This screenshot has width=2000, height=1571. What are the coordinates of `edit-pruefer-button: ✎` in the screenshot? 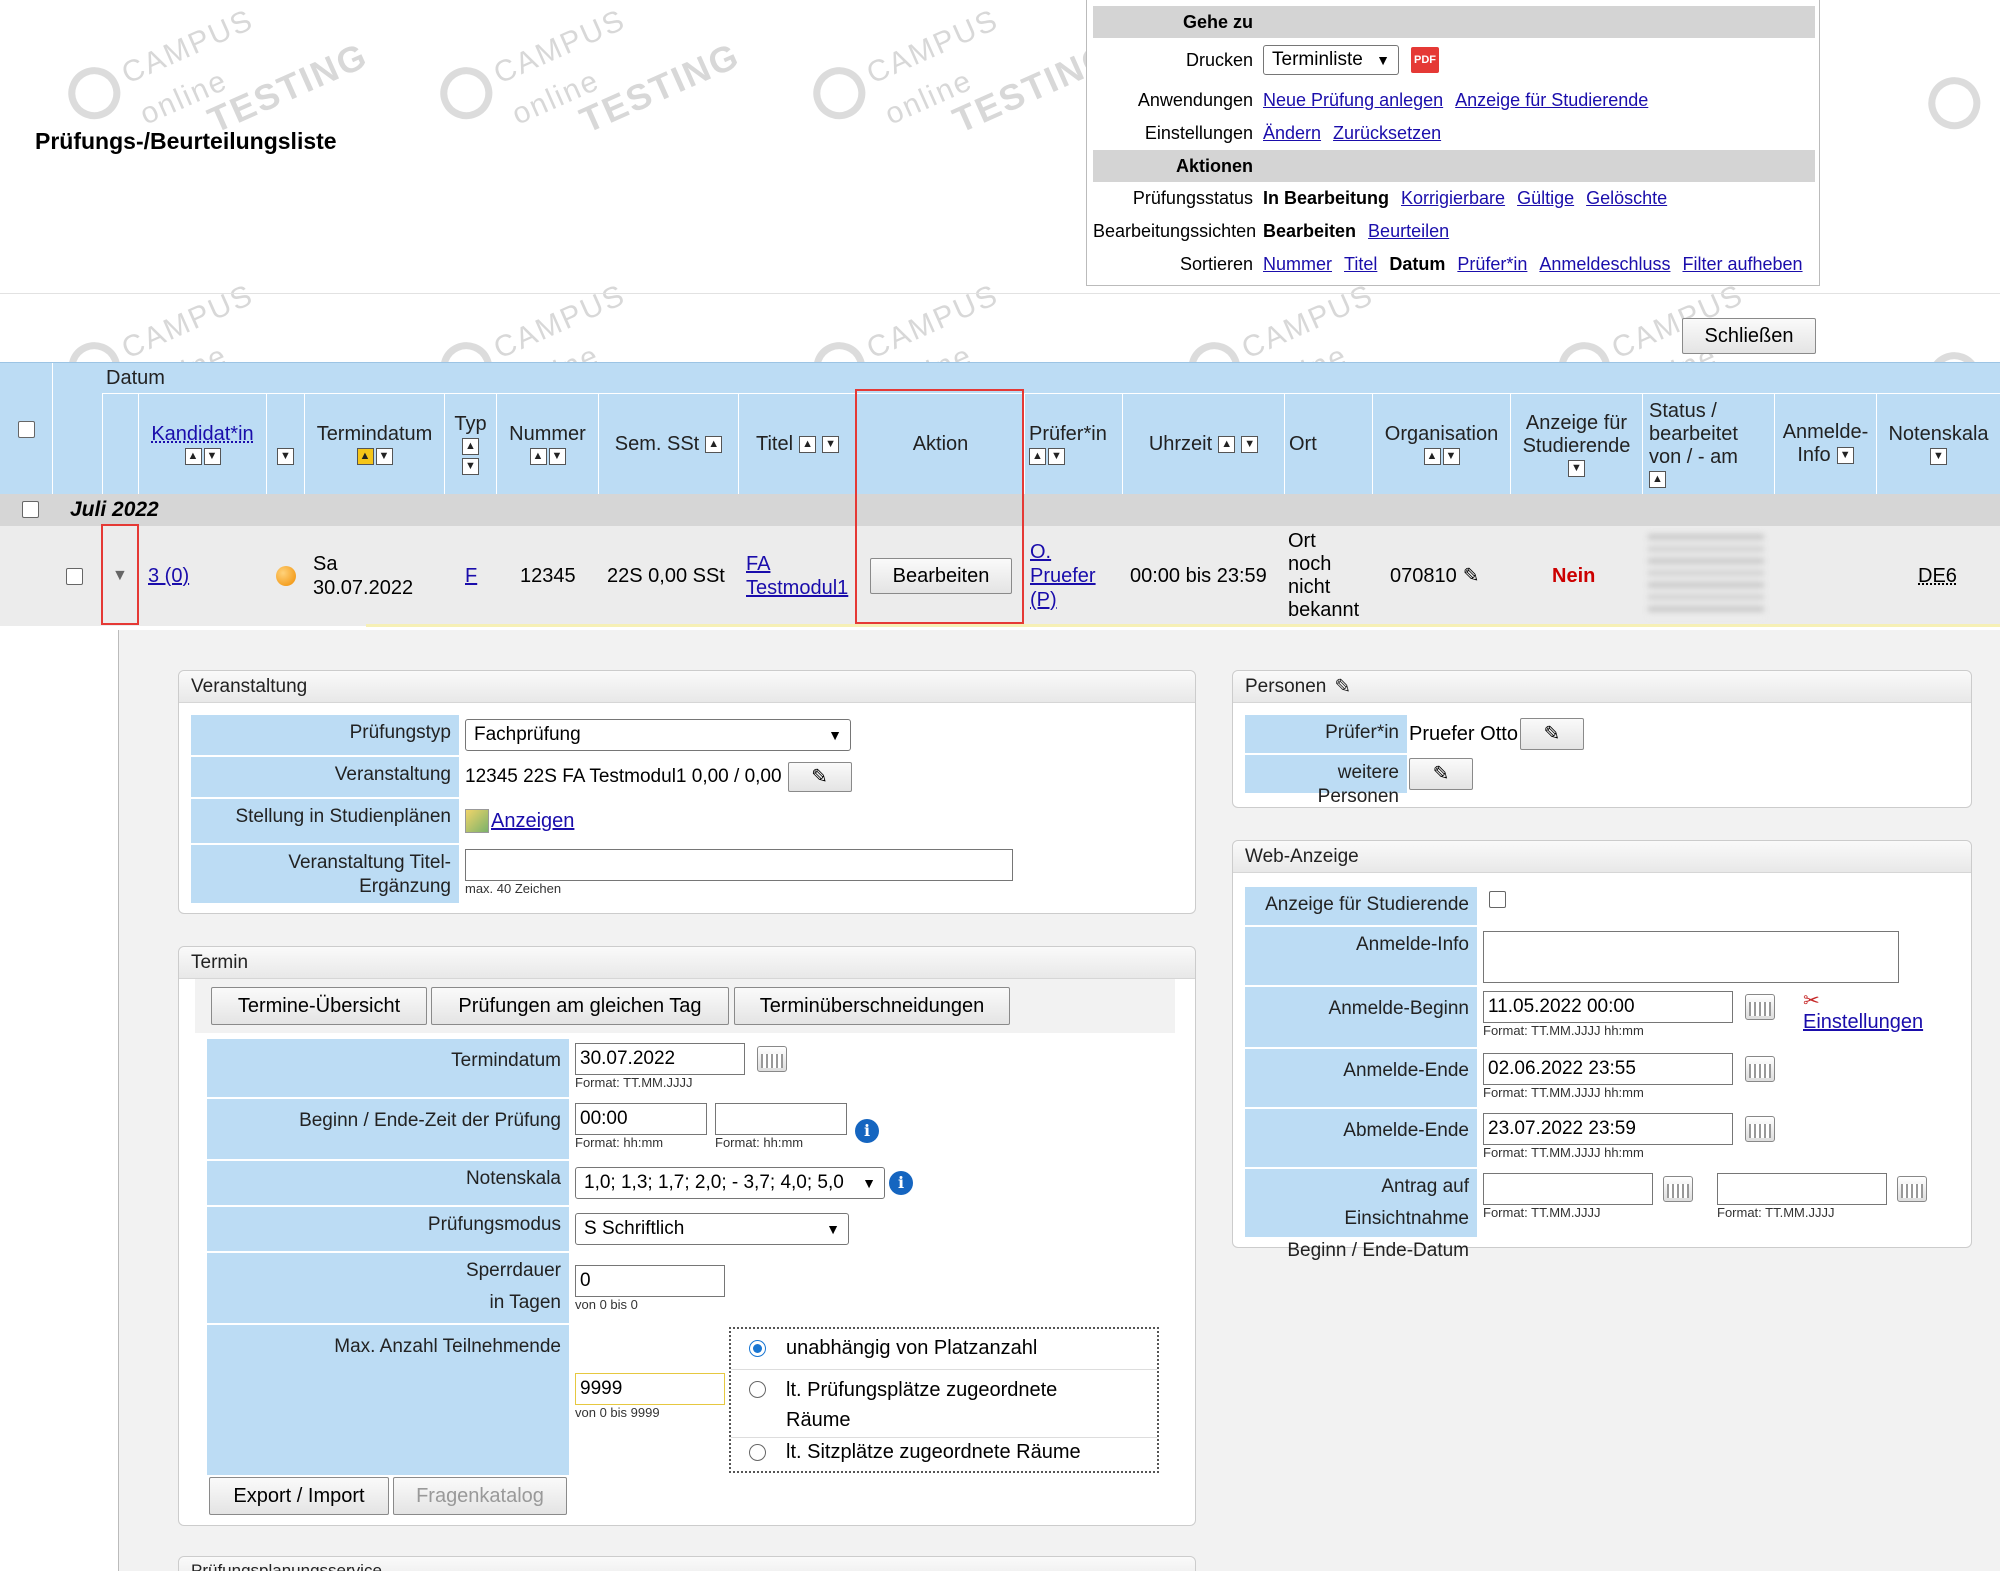 It's located at (1551, 734).